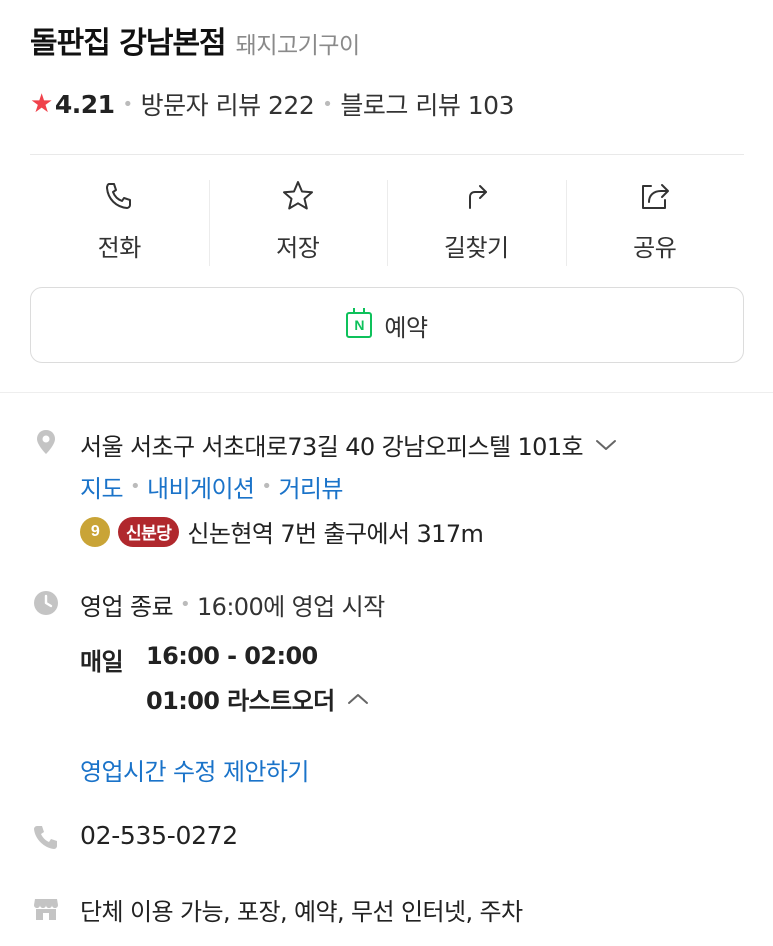 The image size is (773, 946). Describe the element at coordinates (41, 104) in the screenshot. I see `star-icon: ★` at that location.